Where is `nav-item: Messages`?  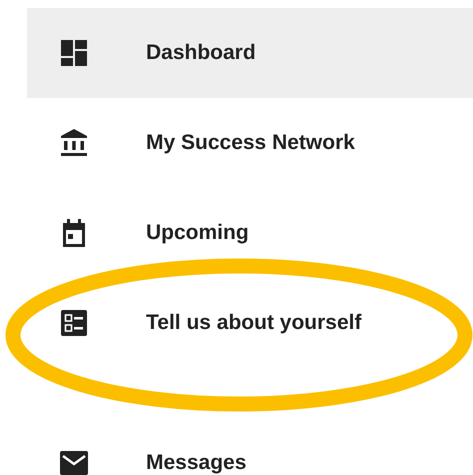 nav-item: Messages is located at coordinates (250, 446).